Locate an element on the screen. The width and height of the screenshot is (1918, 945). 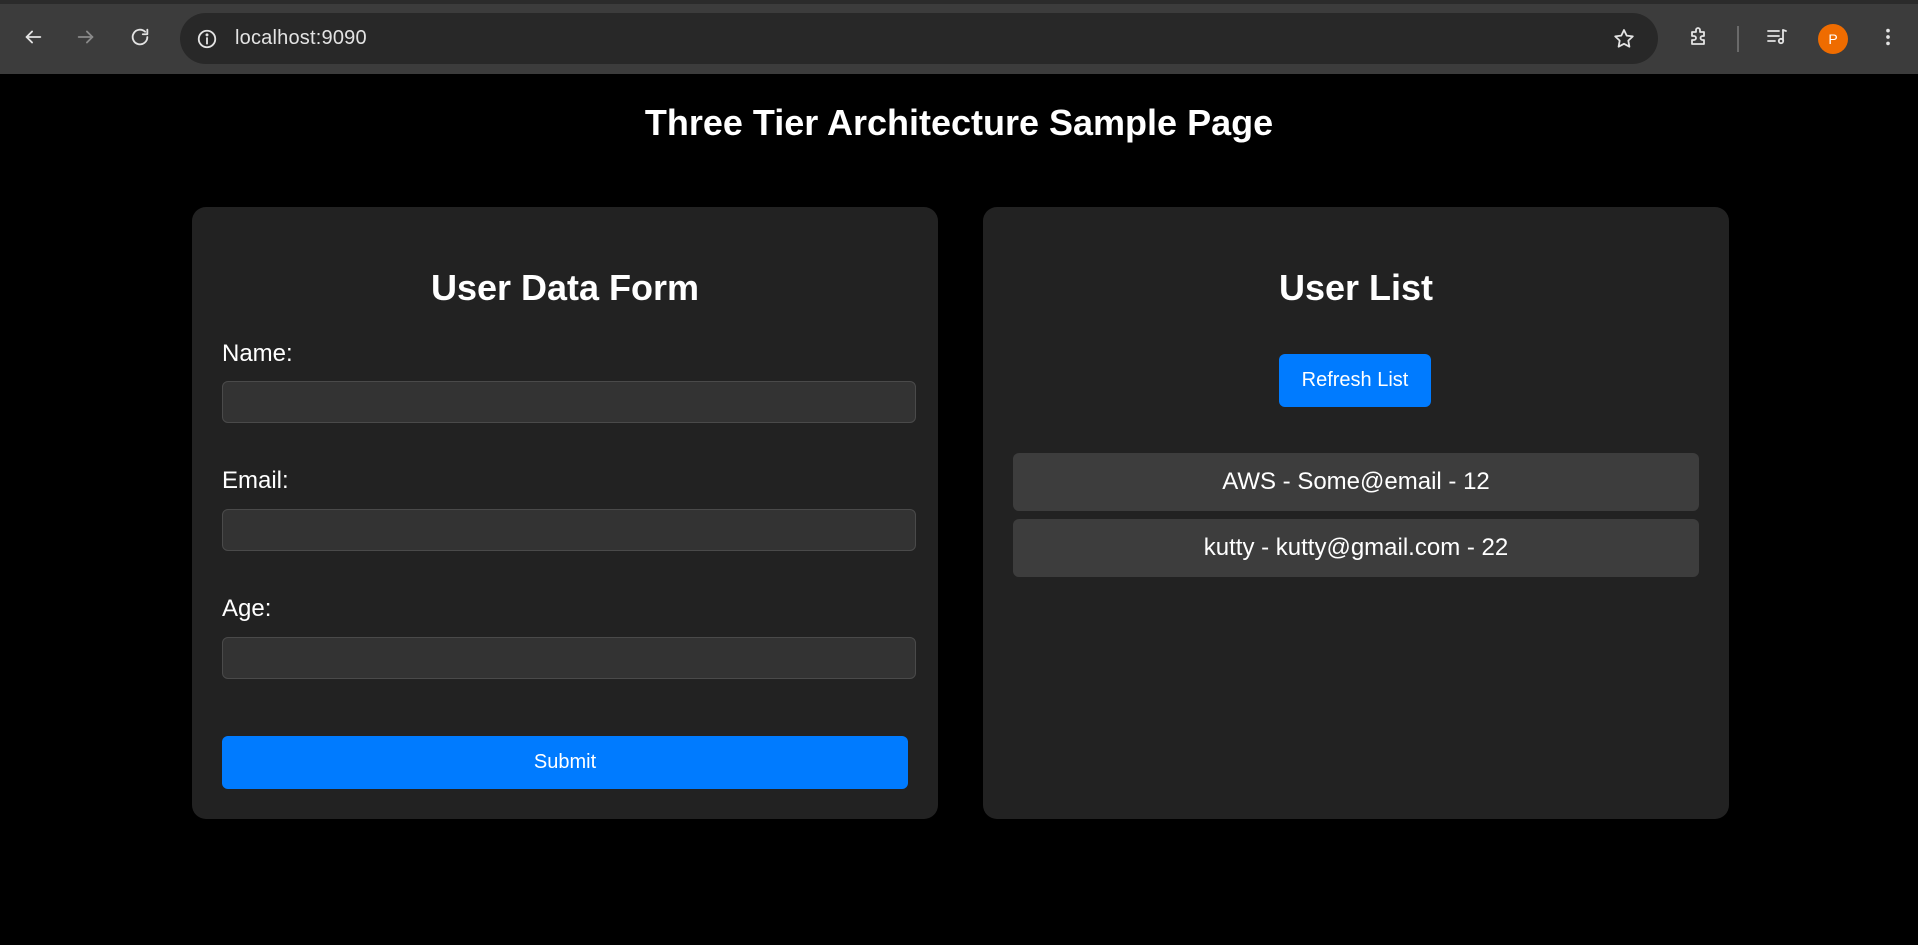
user-list-title: User List is located at coordinates (1356, 287).